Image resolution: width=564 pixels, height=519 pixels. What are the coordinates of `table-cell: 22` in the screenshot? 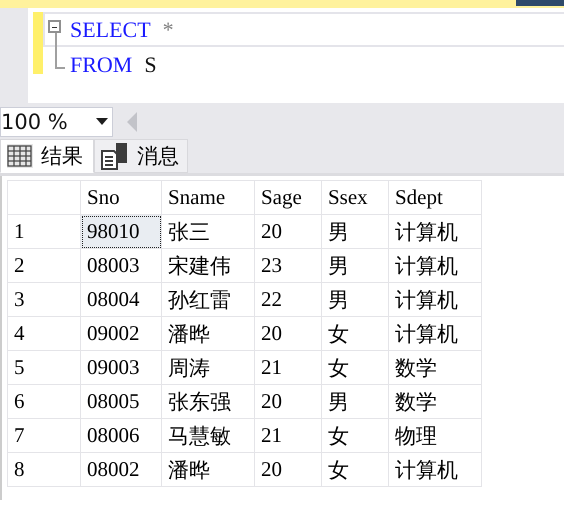 It's located at (288, 299).